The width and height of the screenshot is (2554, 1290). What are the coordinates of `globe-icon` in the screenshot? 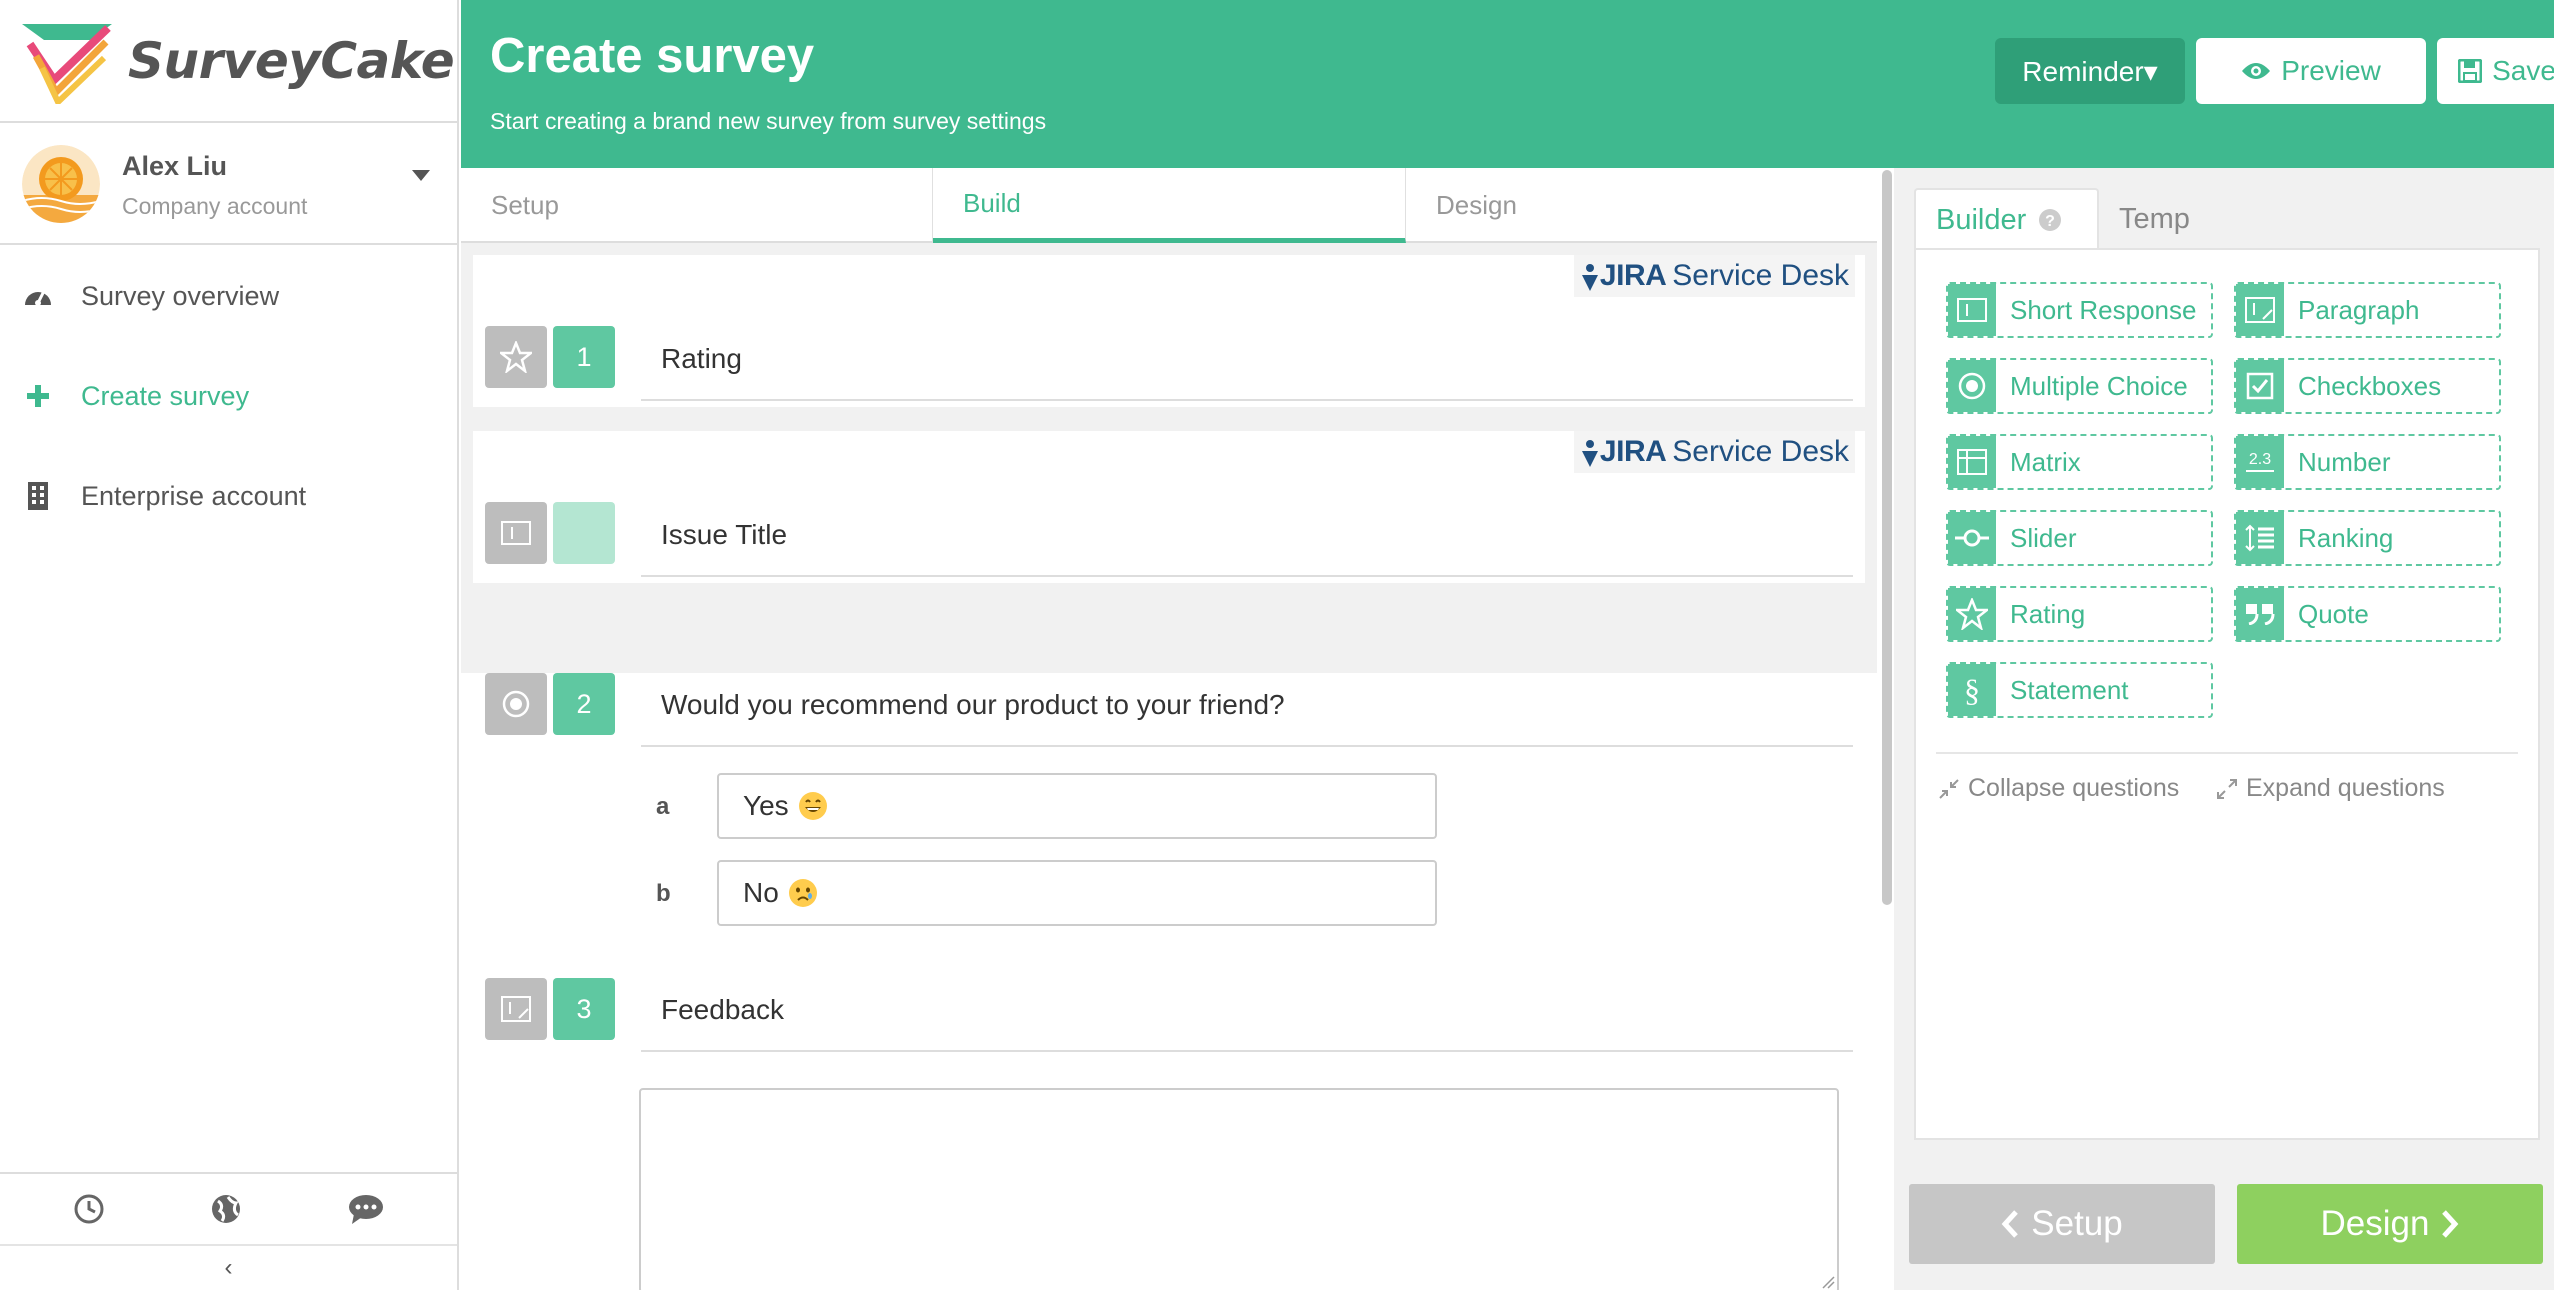 It's located at (226, 1209).